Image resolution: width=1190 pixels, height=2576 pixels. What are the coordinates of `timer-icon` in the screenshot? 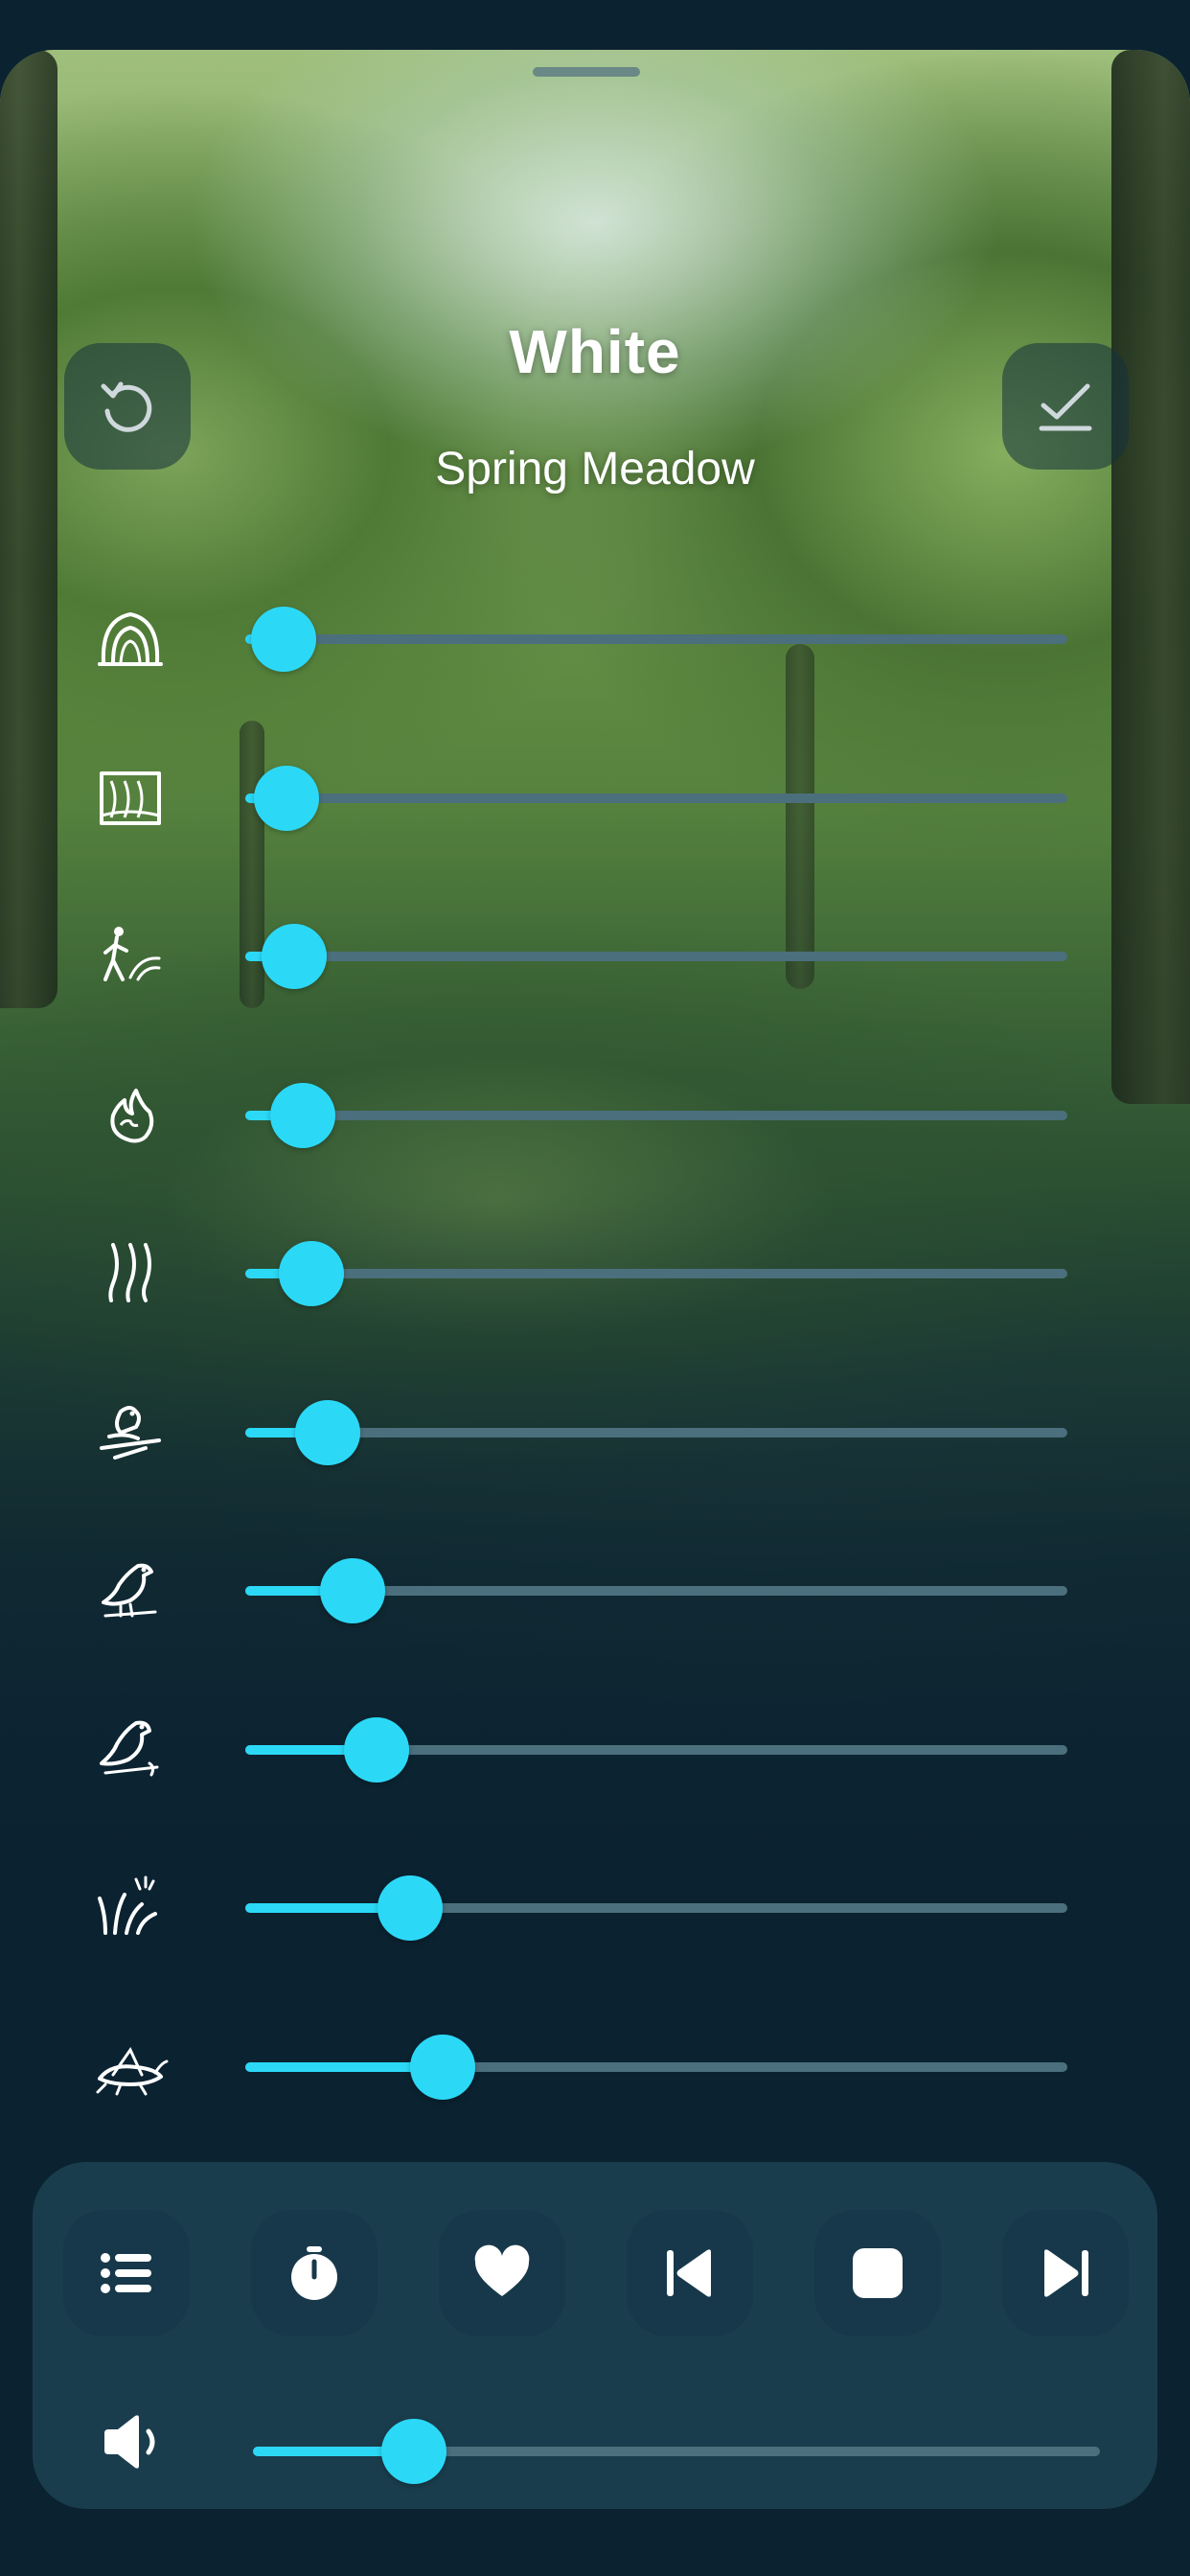 It's located at (315, 2273).